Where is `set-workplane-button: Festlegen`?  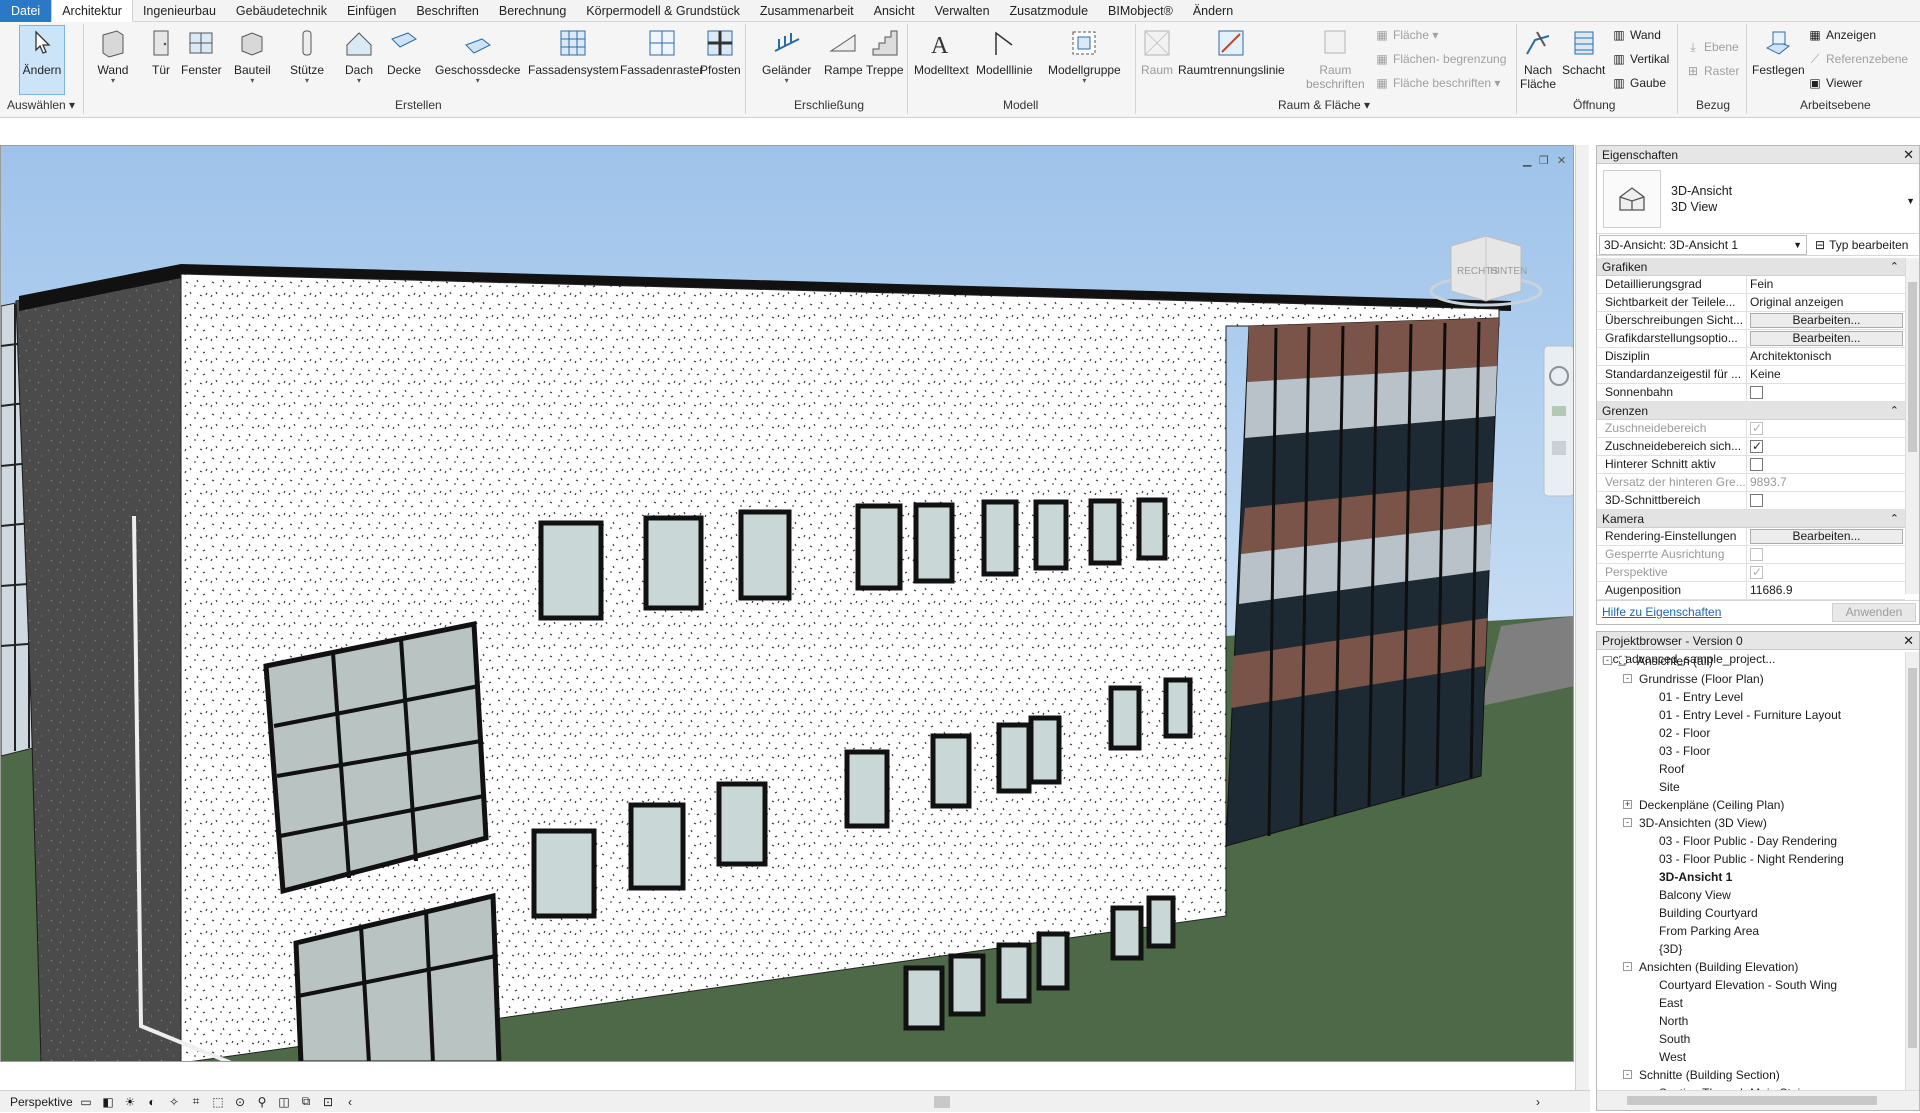
set-workplane-button: Festlegen is located at coordinates (1778, 51).